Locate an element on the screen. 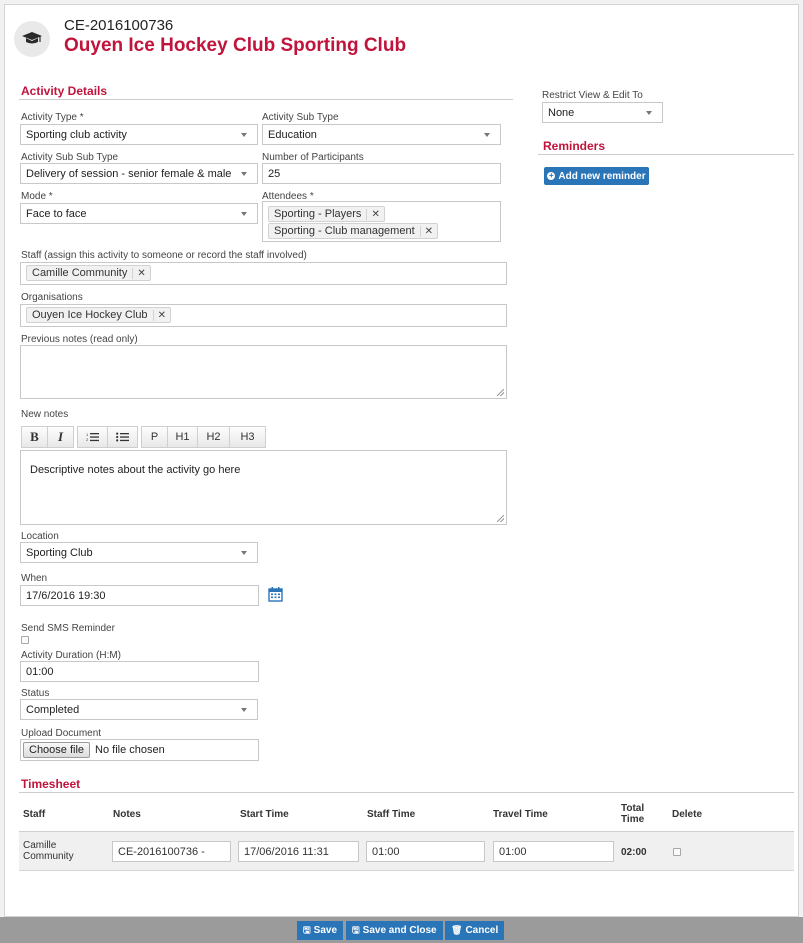 This screenshot has height=943, width=803. restrict-label: Restrict View & Edit To is located at coordinates (592, 95).